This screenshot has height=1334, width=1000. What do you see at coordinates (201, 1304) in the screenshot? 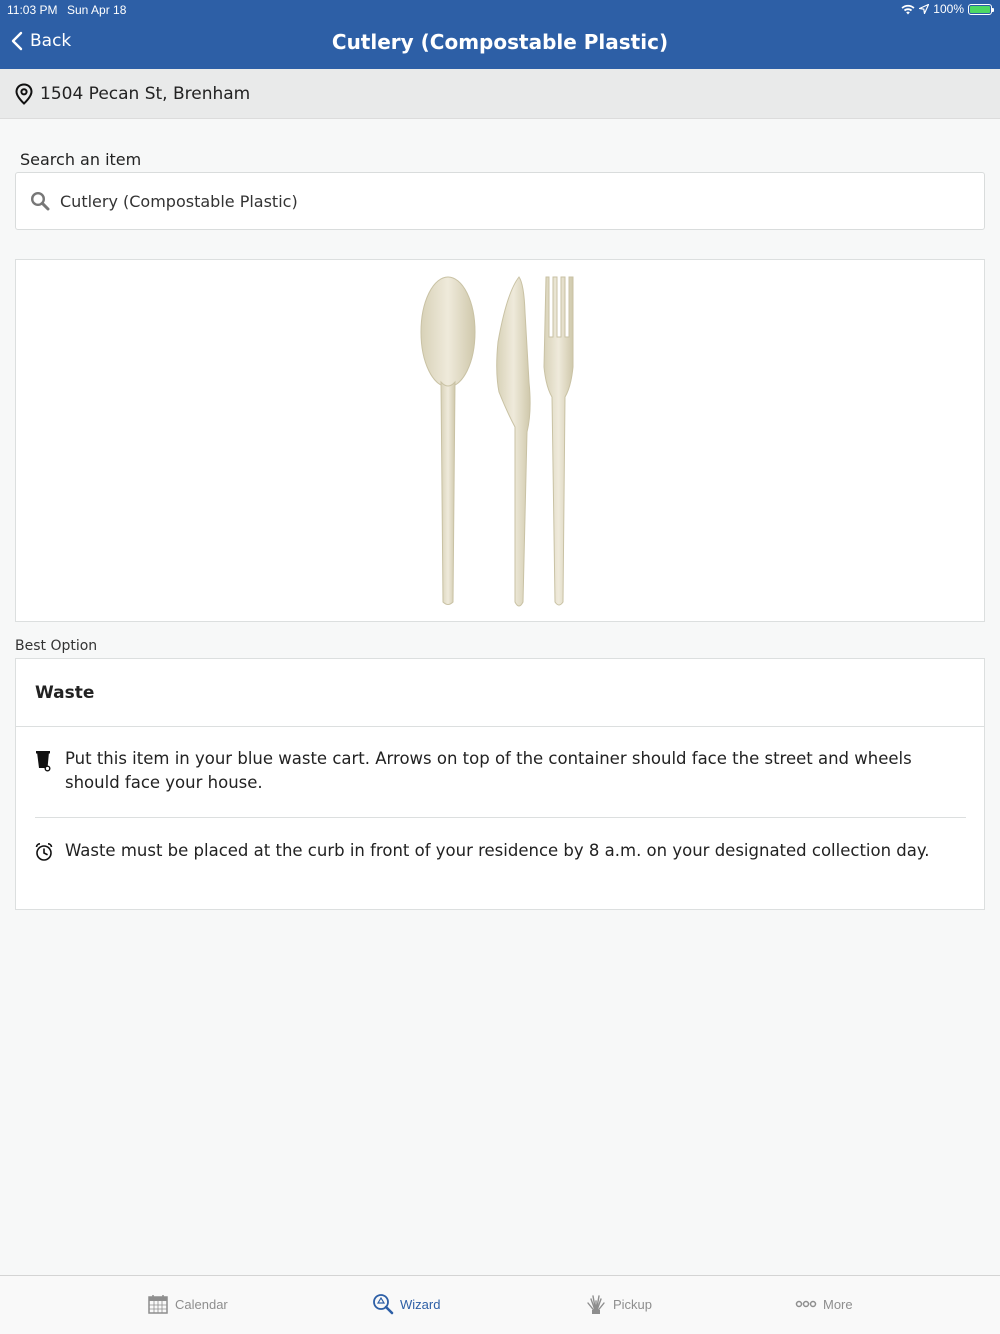
I see `tab-label: Calendar` at bounding box center [201, 1304].